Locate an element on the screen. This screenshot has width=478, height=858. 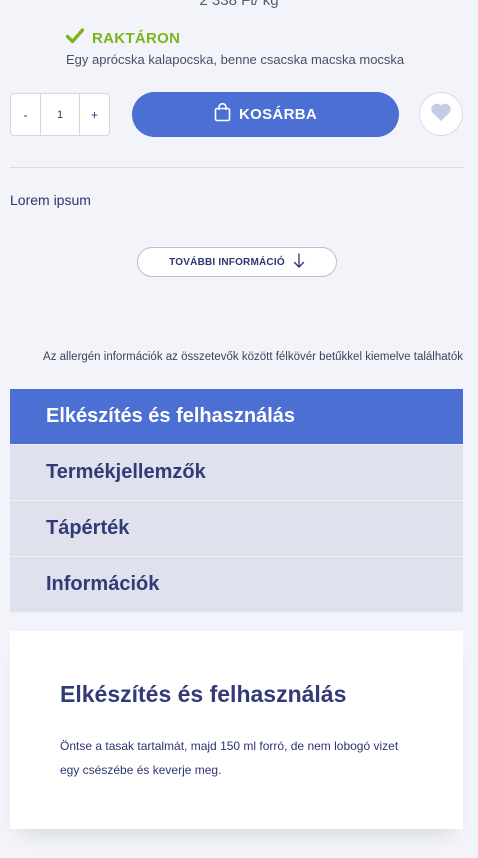
panel-title: Elkészítés és felhasználás is located at coordinates (203, 694).